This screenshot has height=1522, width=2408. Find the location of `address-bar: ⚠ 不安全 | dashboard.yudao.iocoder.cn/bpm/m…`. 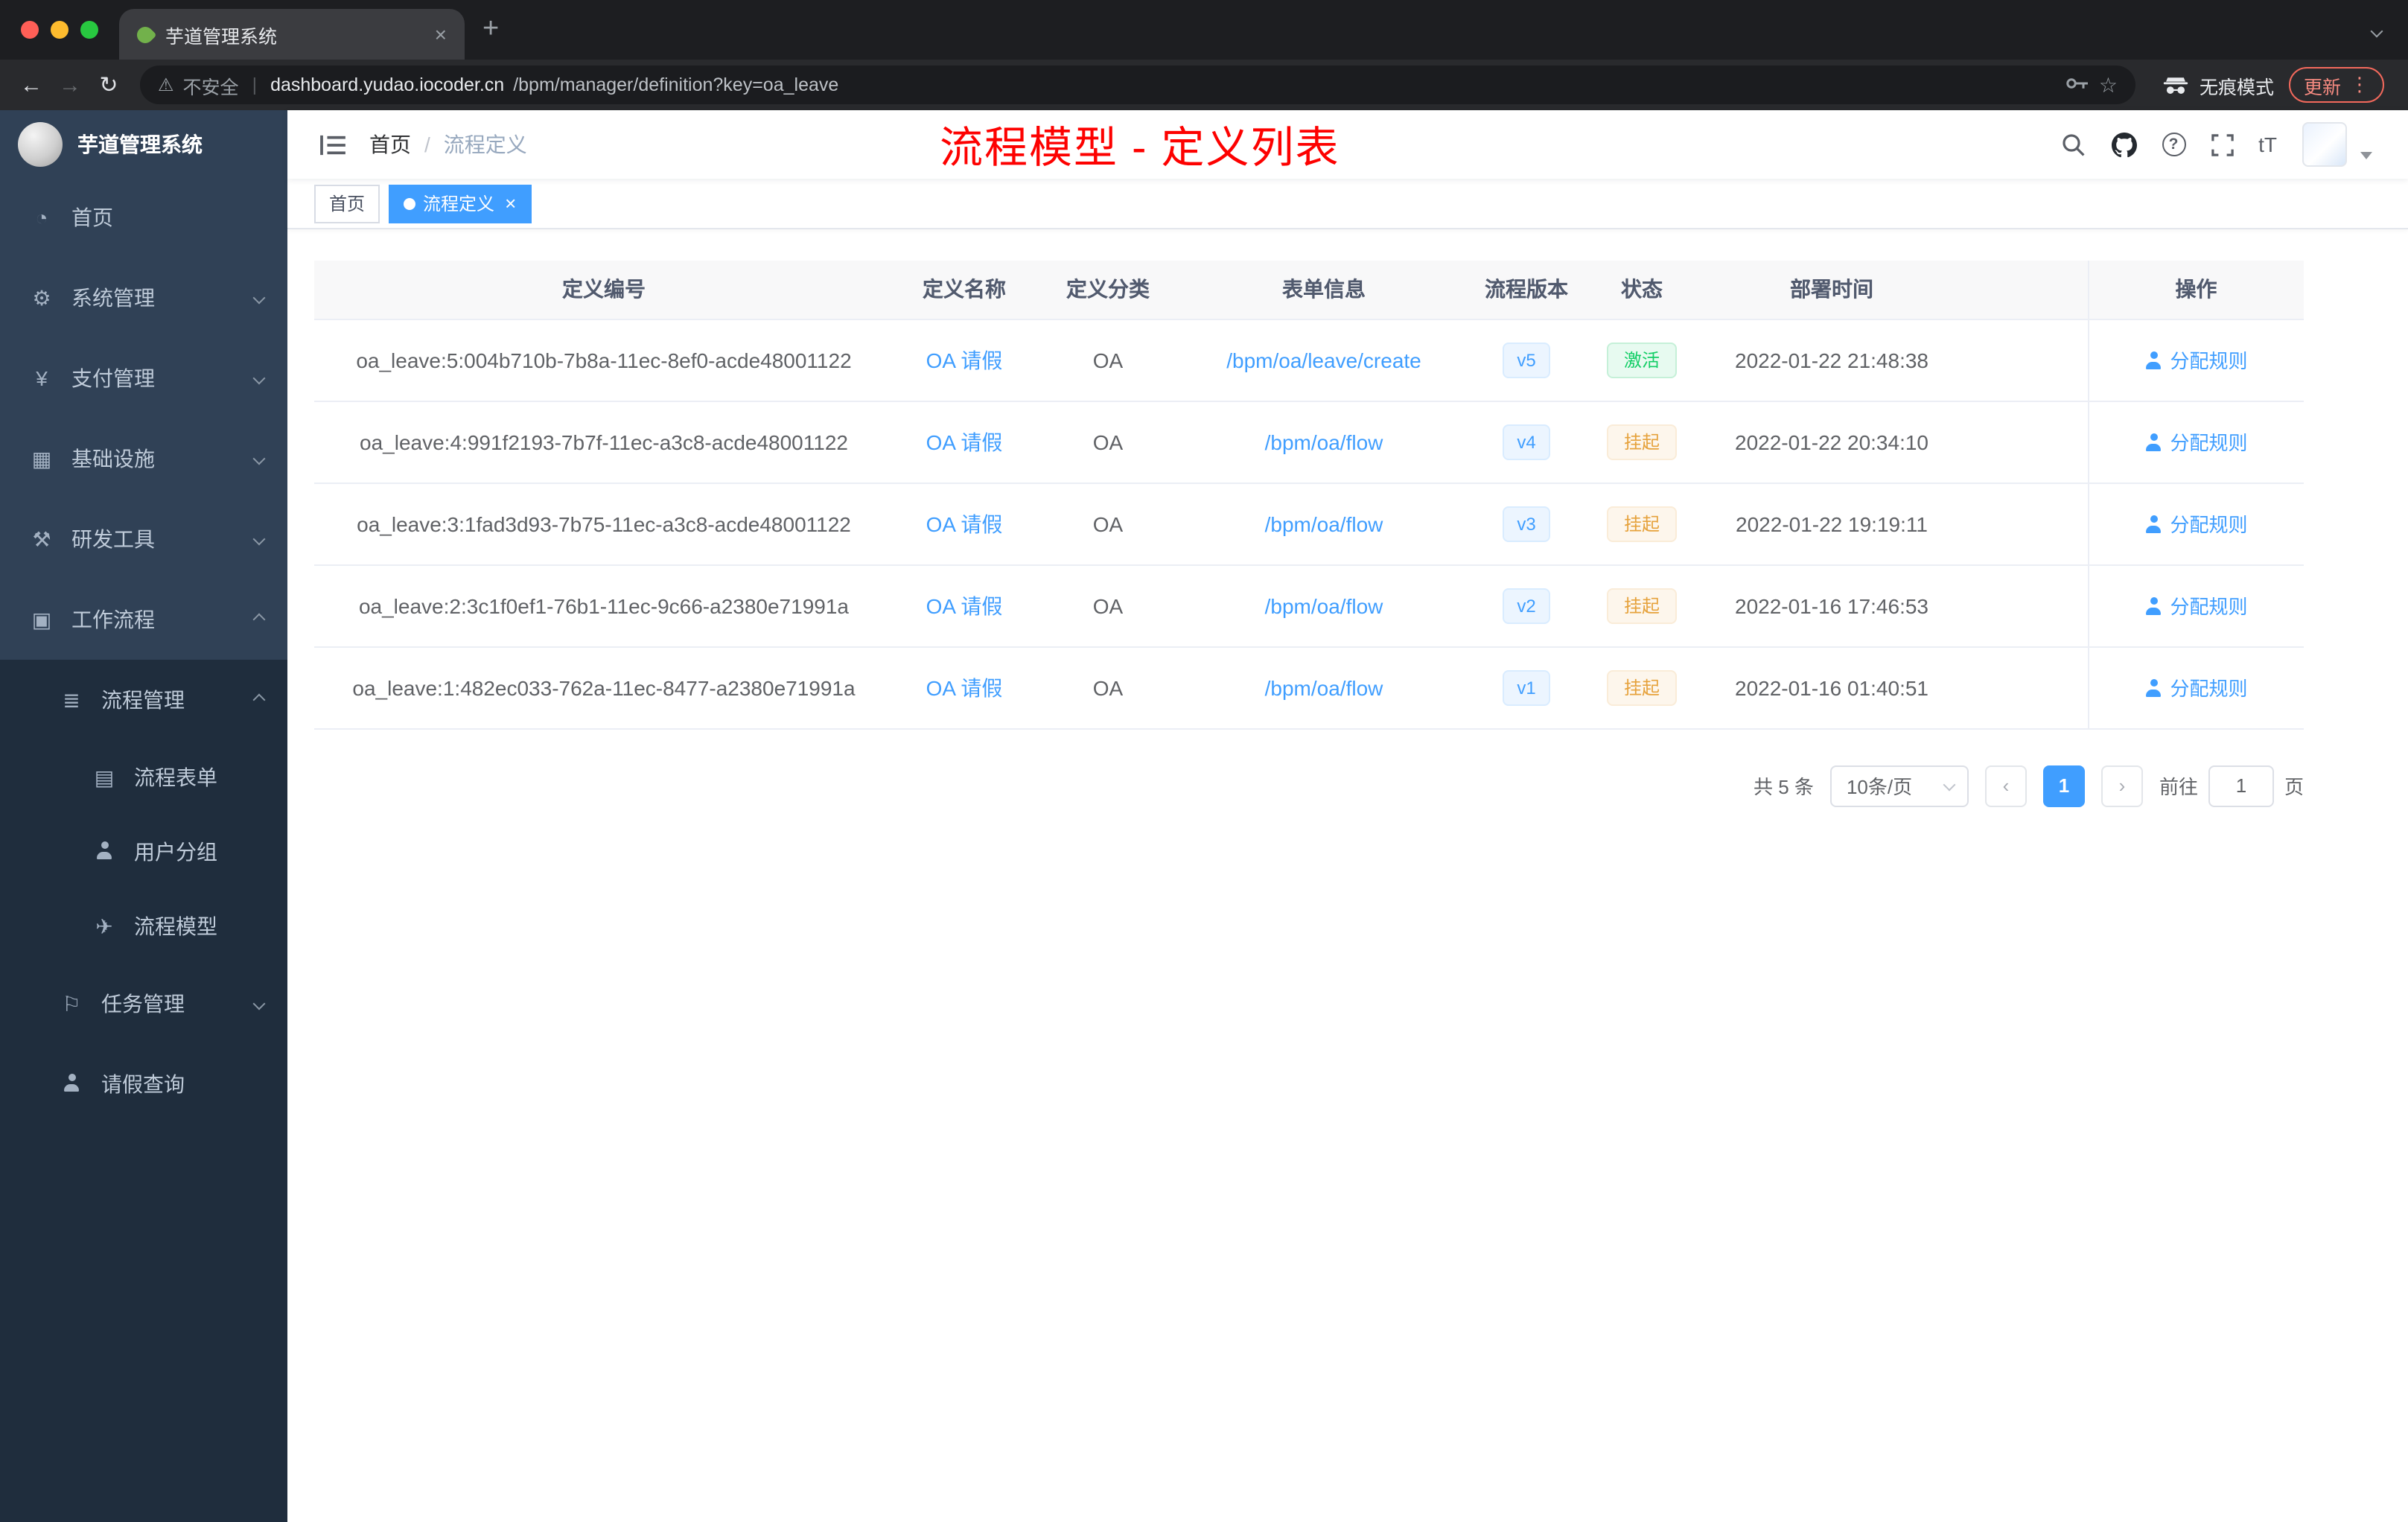

address-bar: ⚠ 不安全 | dashboard.yudao.iocoder.cn/bpm/m… is located at coordinates (1137, 85).